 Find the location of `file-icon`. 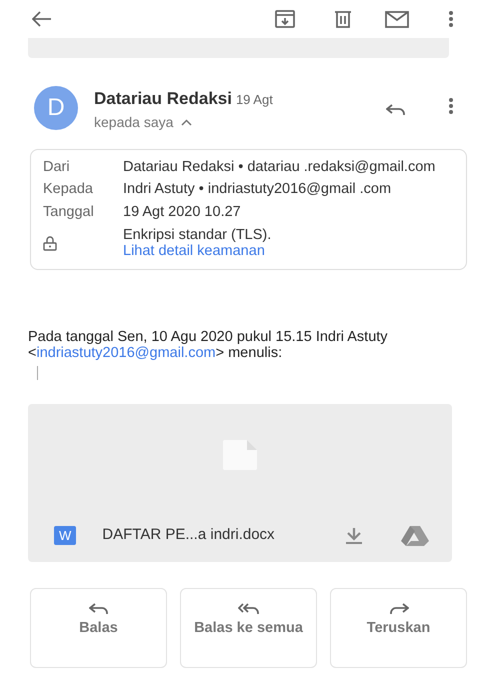

file-icon is located at coordinates (240, 455).